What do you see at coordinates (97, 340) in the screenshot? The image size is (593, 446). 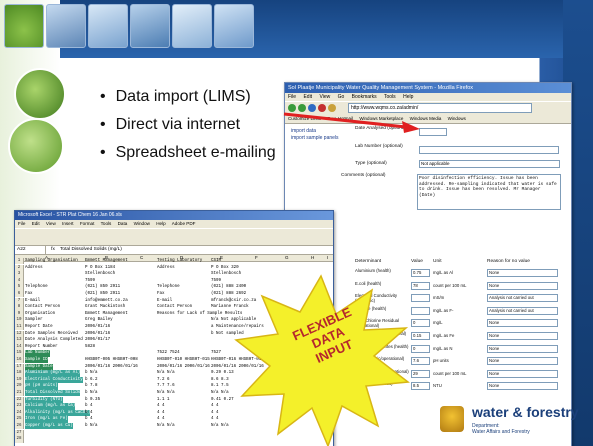 I see `cell-c: 2006/01/17` at bounding box center [97, 340].